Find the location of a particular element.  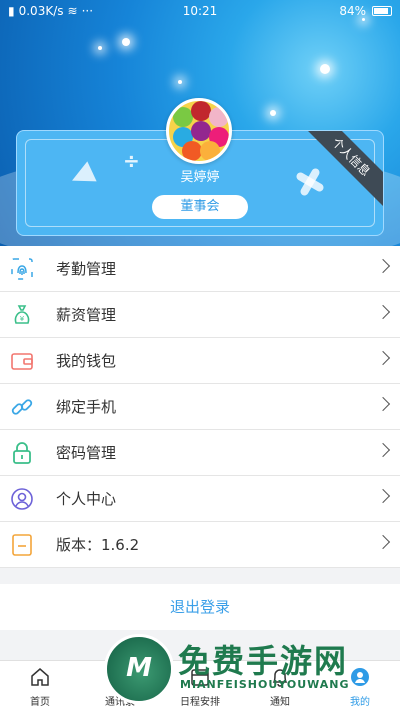

watermark-logo-letter: M is located at coordinates (139, 668).